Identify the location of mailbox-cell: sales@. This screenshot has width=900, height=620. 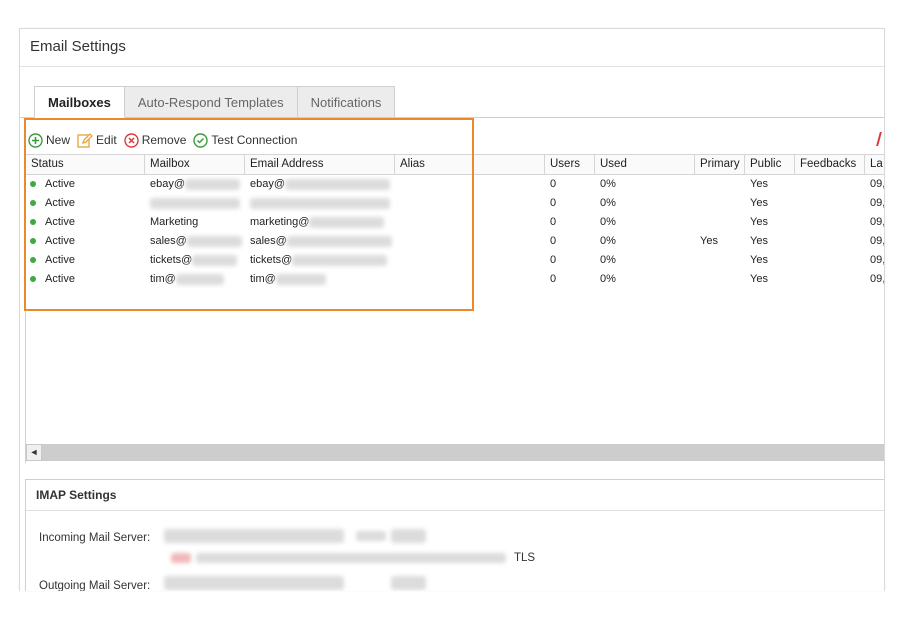
(195, 241).